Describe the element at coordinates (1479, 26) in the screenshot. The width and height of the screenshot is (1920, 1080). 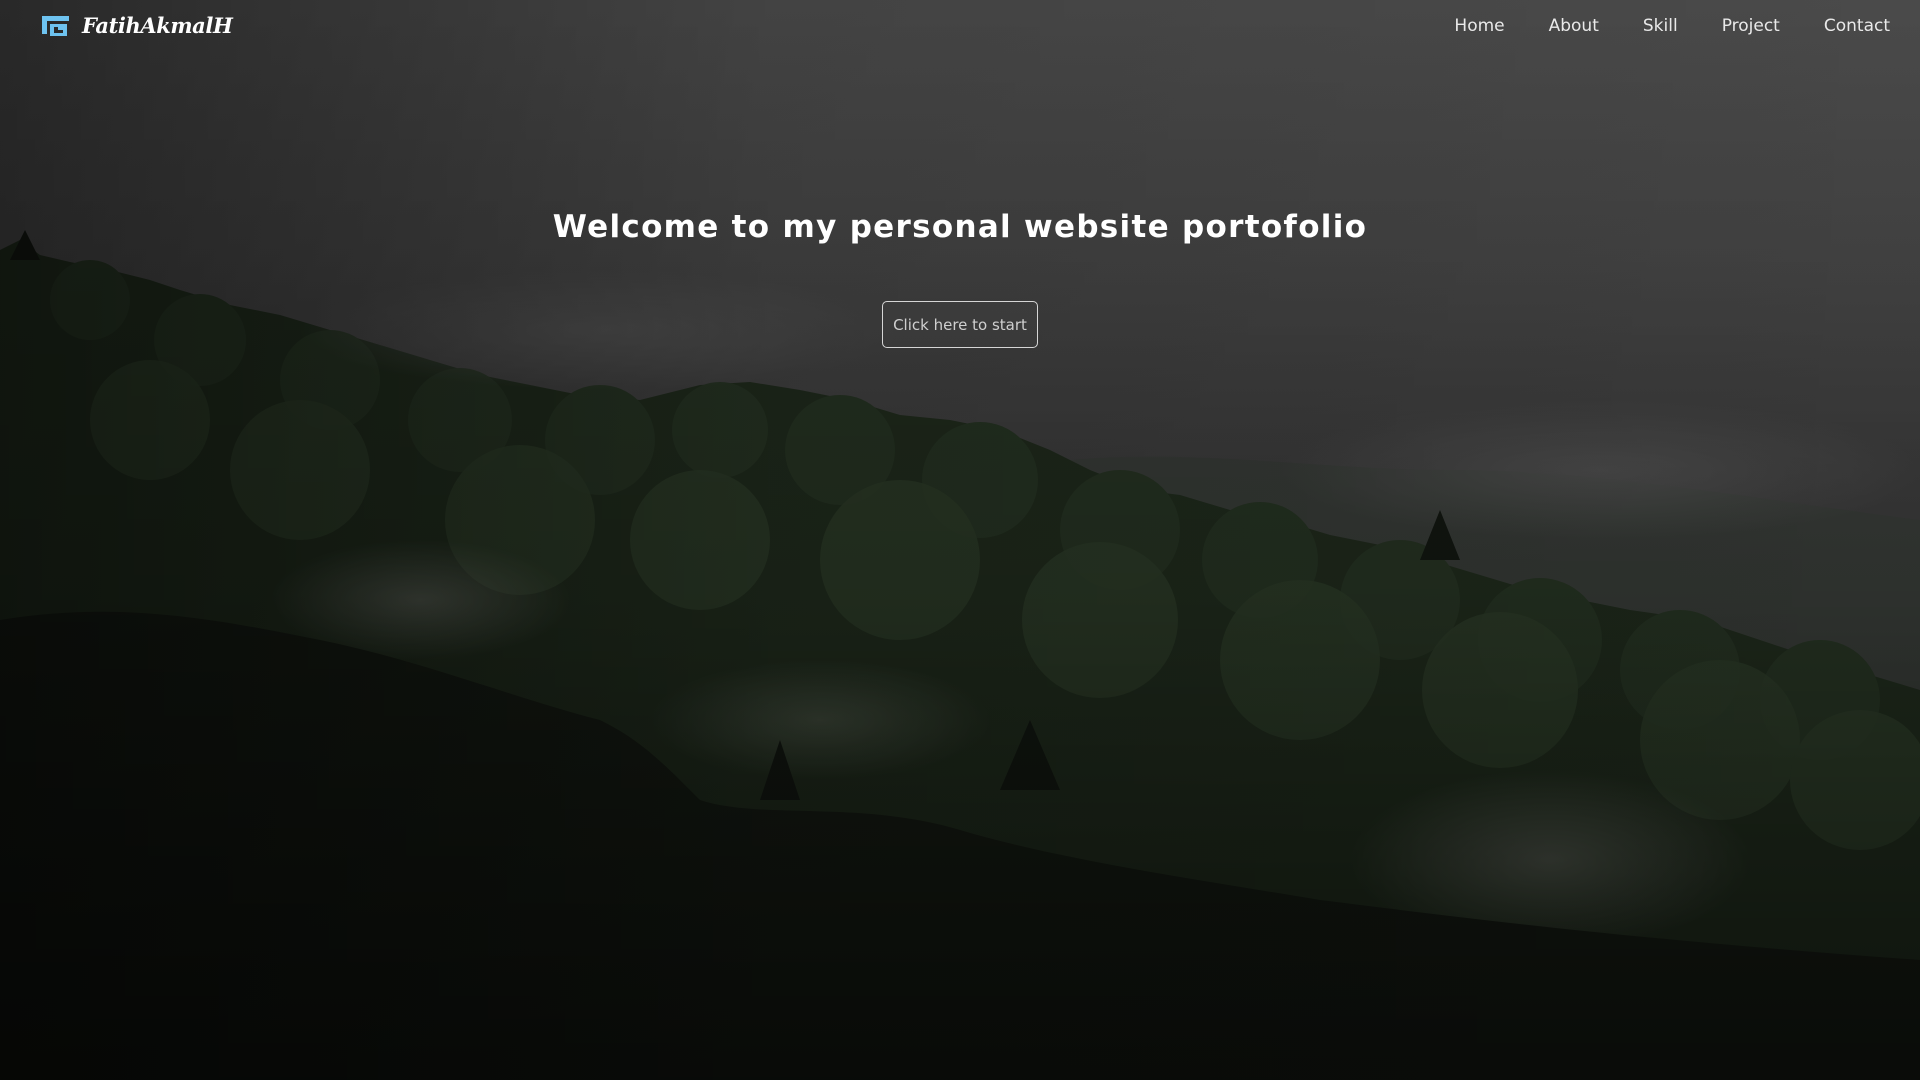
I see `nav-home-link: Home` at that location.